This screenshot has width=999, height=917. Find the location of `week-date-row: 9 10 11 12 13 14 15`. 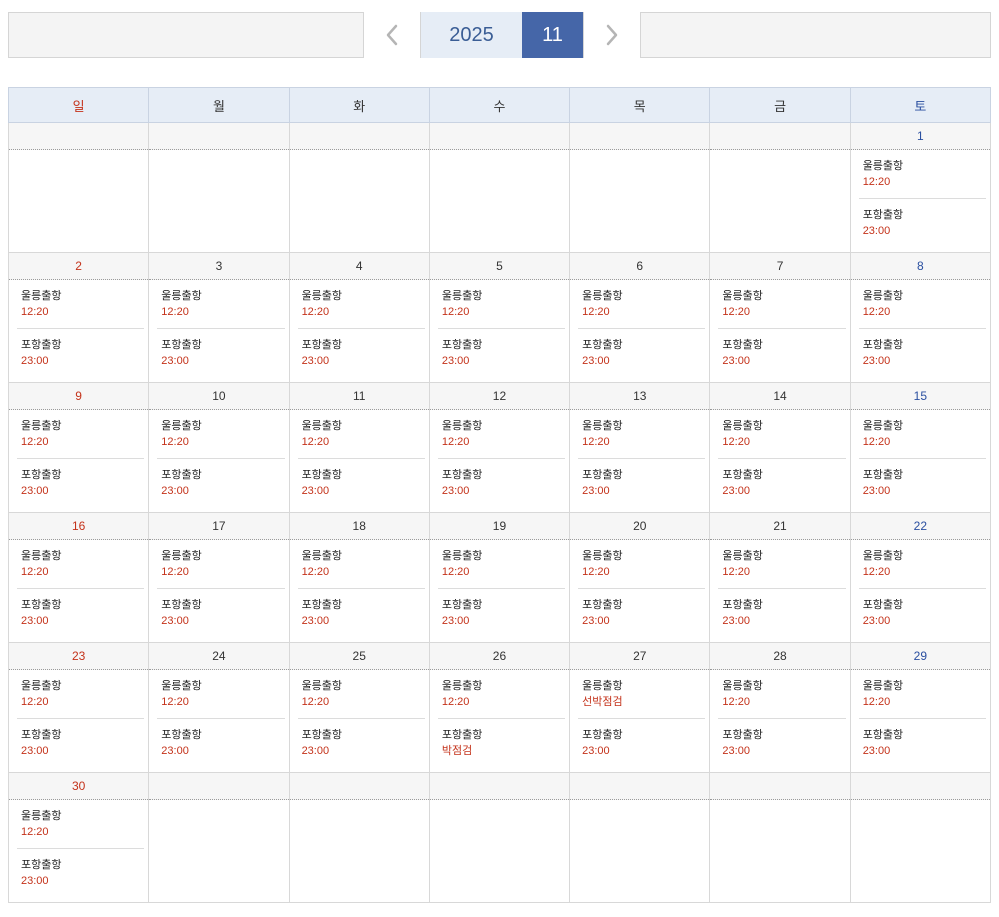

week-date-row: 9 10 11 12 13 14 15 is located at coordinates (499, 396).